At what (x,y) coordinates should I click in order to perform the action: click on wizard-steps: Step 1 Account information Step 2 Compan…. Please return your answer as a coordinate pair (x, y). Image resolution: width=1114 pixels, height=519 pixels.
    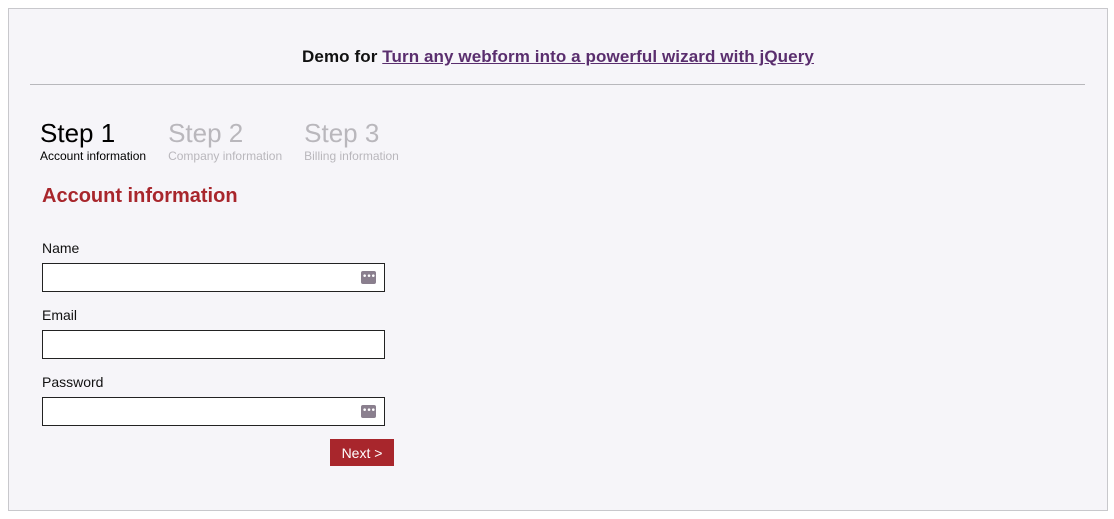
    Looking at the image, I should click on (230, 140).